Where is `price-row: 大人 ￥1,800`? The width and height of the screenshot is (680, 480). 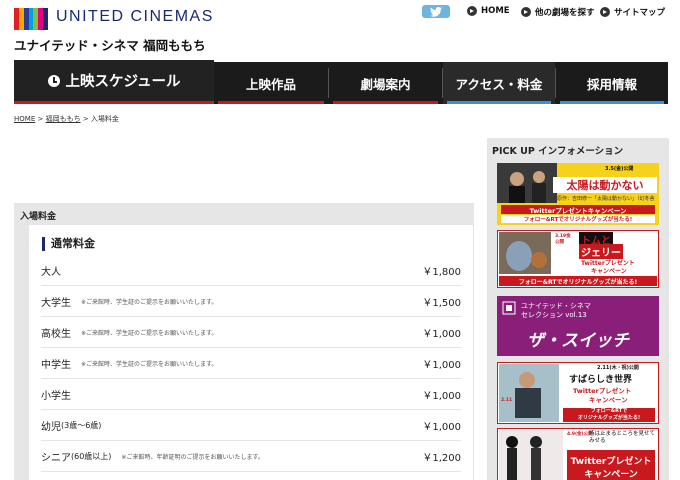 price-row: 大人 ￥1,800 is located at coordinates (251, 270).